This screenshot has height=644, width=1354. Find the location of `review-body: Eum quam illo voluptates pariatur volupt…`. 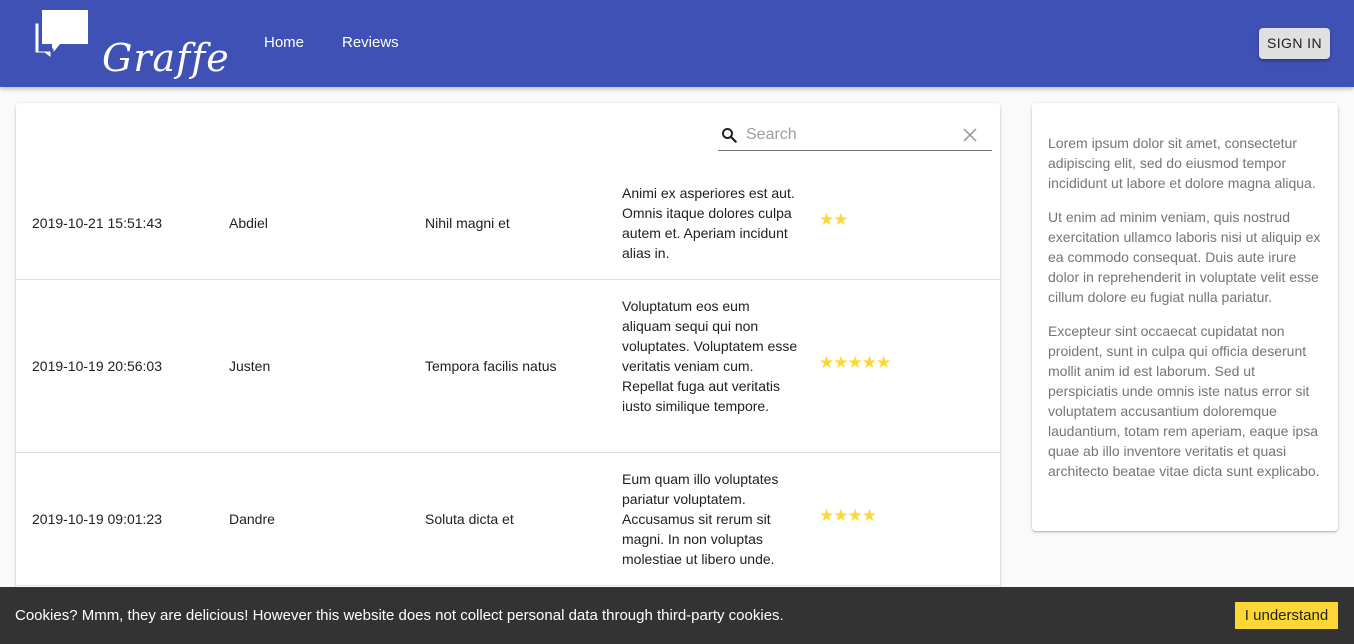

review-body: Eum quam illo voluptates pariatur volupt… is located at coordinates (700, 519).